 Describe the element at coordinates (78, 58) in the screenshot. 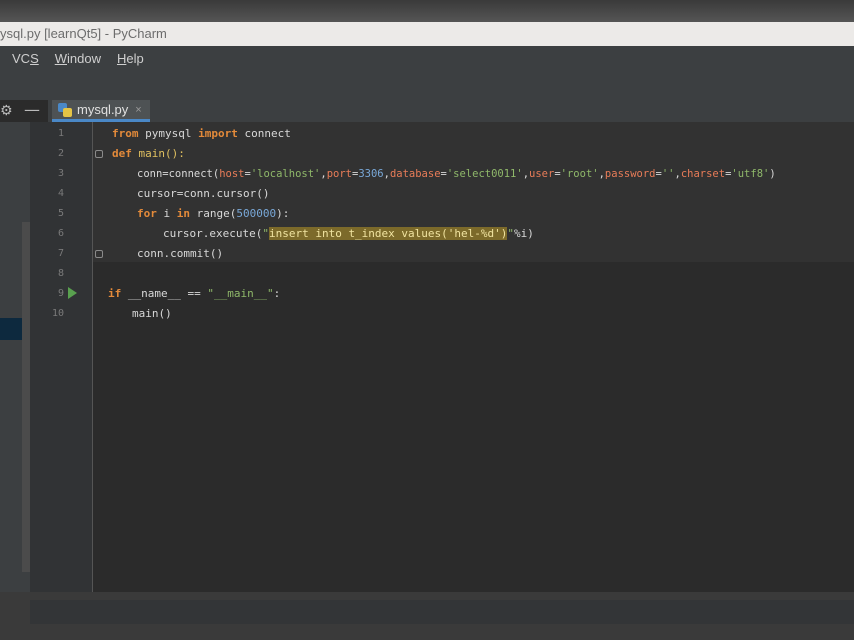

I see `menu-window: Window` at that location.